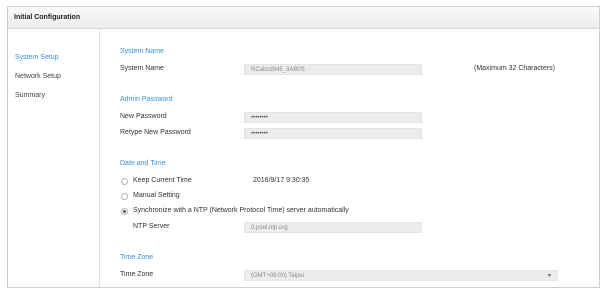  What do you see at coordinates (281, 180) in the screenshot?
I see `current-time-value: 2016/9/17 9:30:35` at bounding box center [281, 180].